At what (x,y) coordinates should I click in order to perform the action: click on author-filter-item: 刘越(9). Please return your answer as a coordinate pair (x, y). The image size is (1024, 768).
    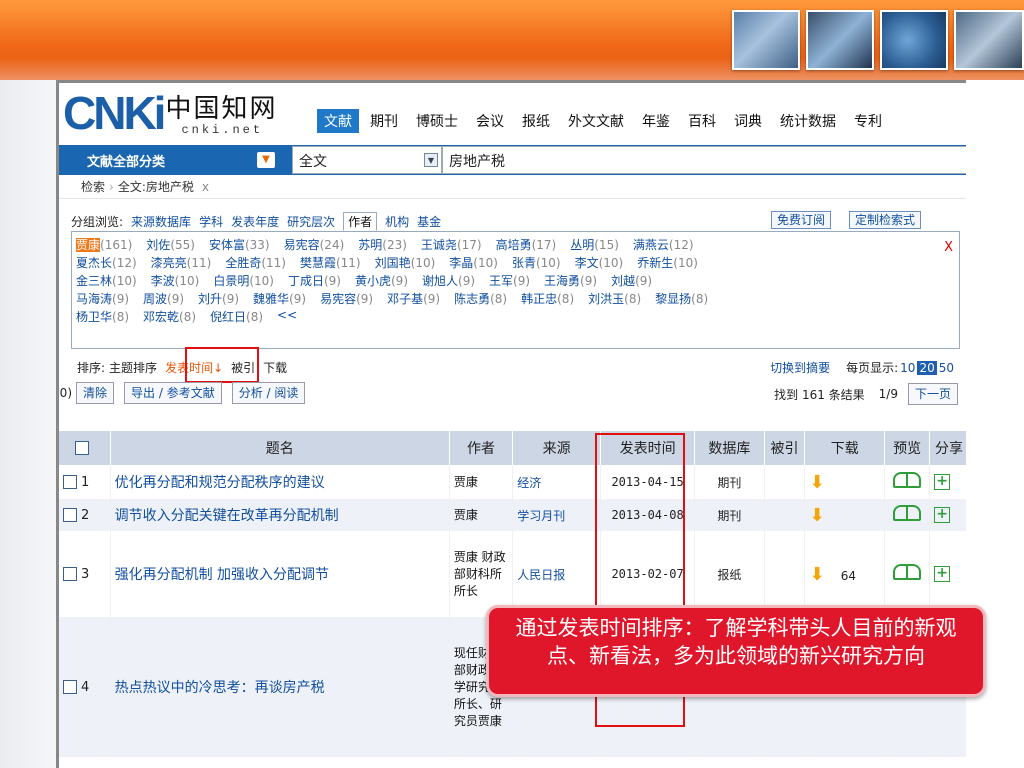
    Looking at the image, I should click on (631, 281).